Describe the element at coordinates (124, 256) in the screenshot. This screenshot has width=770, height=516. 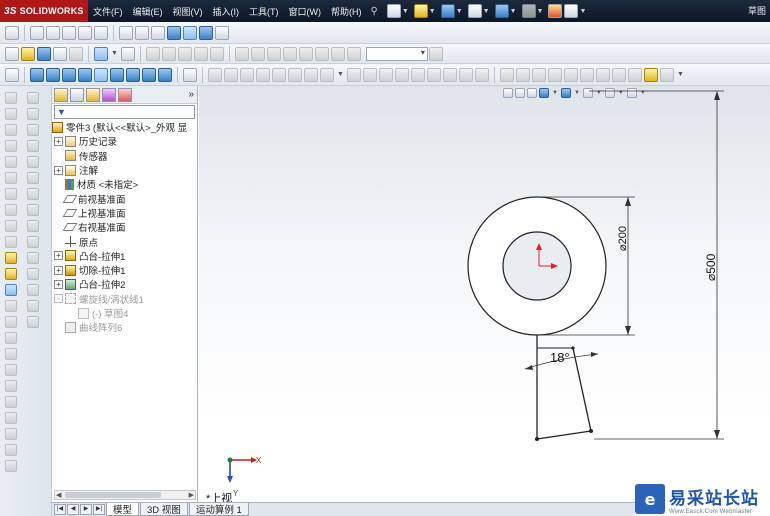
I see `tree-item-boss-extrude1: + 凸台-拉伸1` at that location.